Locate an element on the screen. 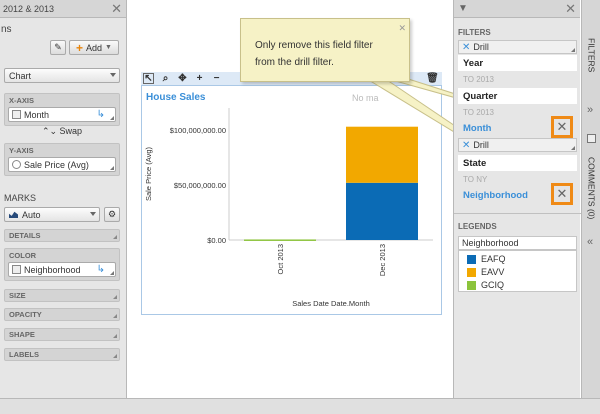 The width and height of the screenshot is (600, 414). zoom-out-icon: − is located at coordinates (216, 78).